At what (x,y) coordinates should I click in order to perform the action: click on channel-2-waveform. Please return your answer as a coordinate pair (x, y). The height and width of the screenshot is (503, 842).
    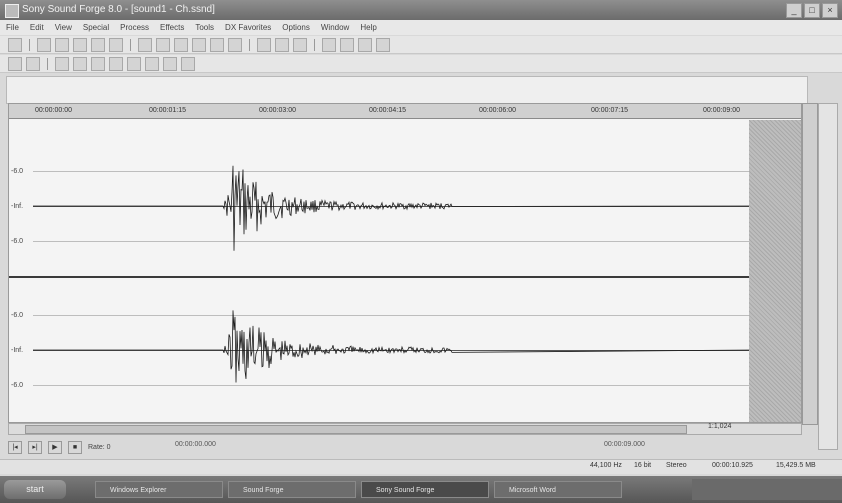
    Looking at the image, I should click on (393, 346).